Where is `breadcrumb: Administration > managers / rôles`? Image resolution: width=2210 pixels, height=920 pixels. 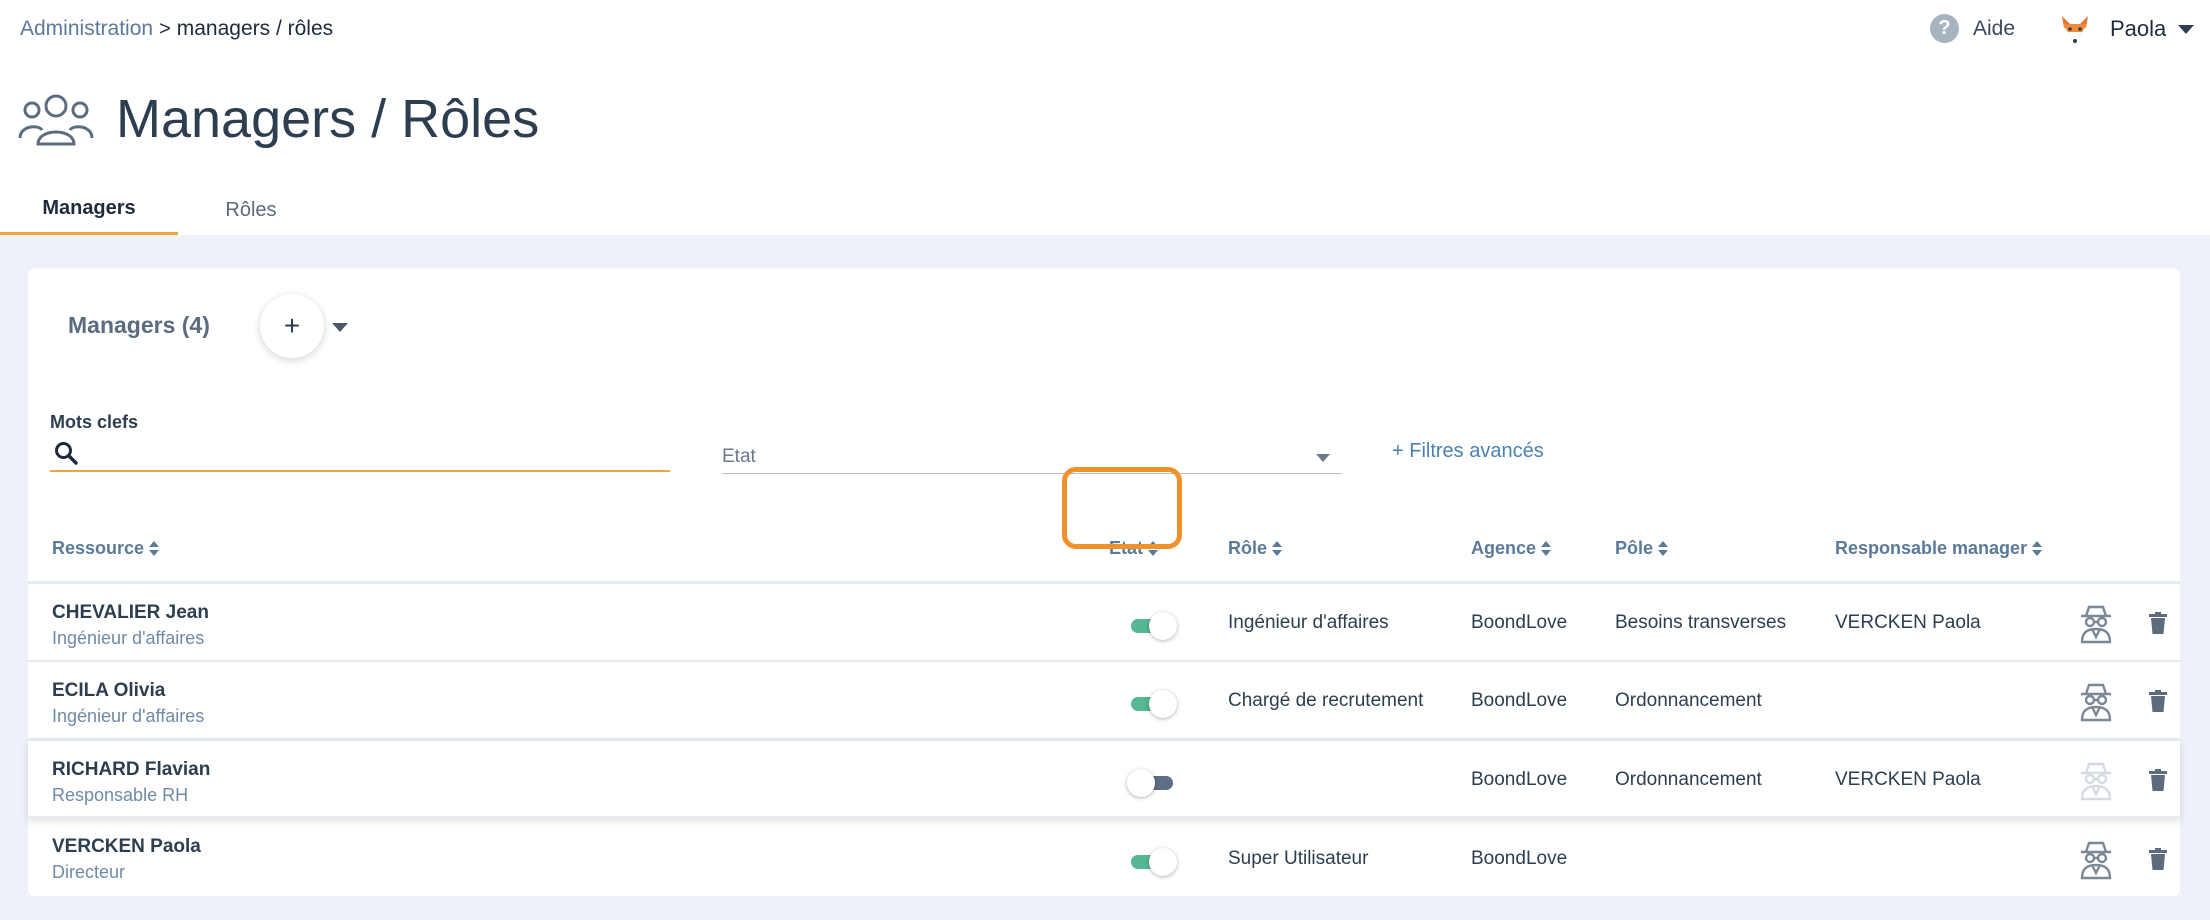 breadcrumb: Administration > managers / rôles is located at coordinates (176, 29).